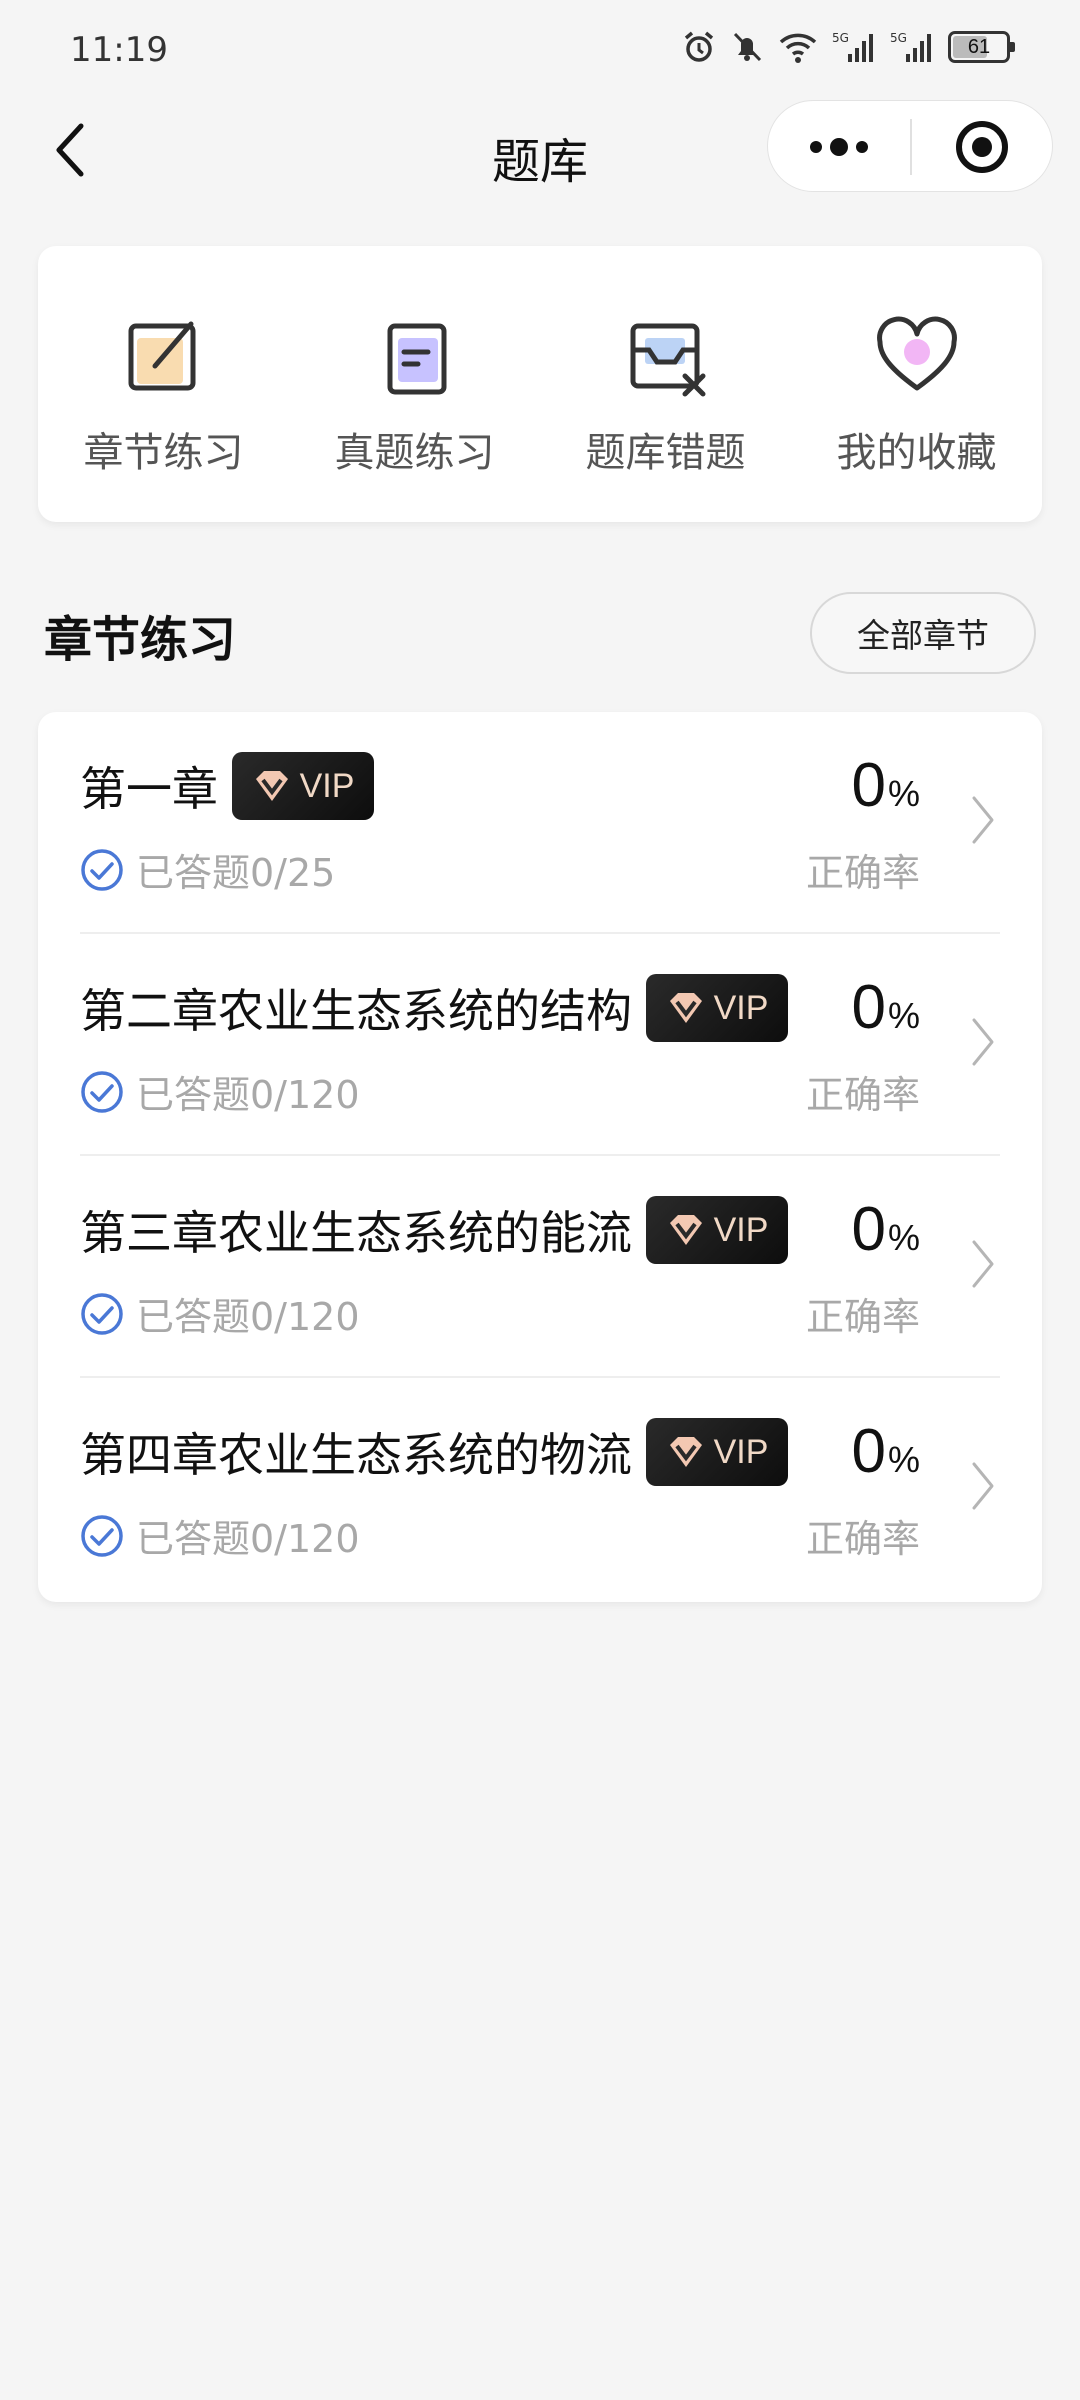 Image resolution: width=1080 pixels, height=2400 pixels. What do you see at coordinates (747, 47) in the screenshot?
I see `mute-bell-icon` at bounding box center [747, 47].